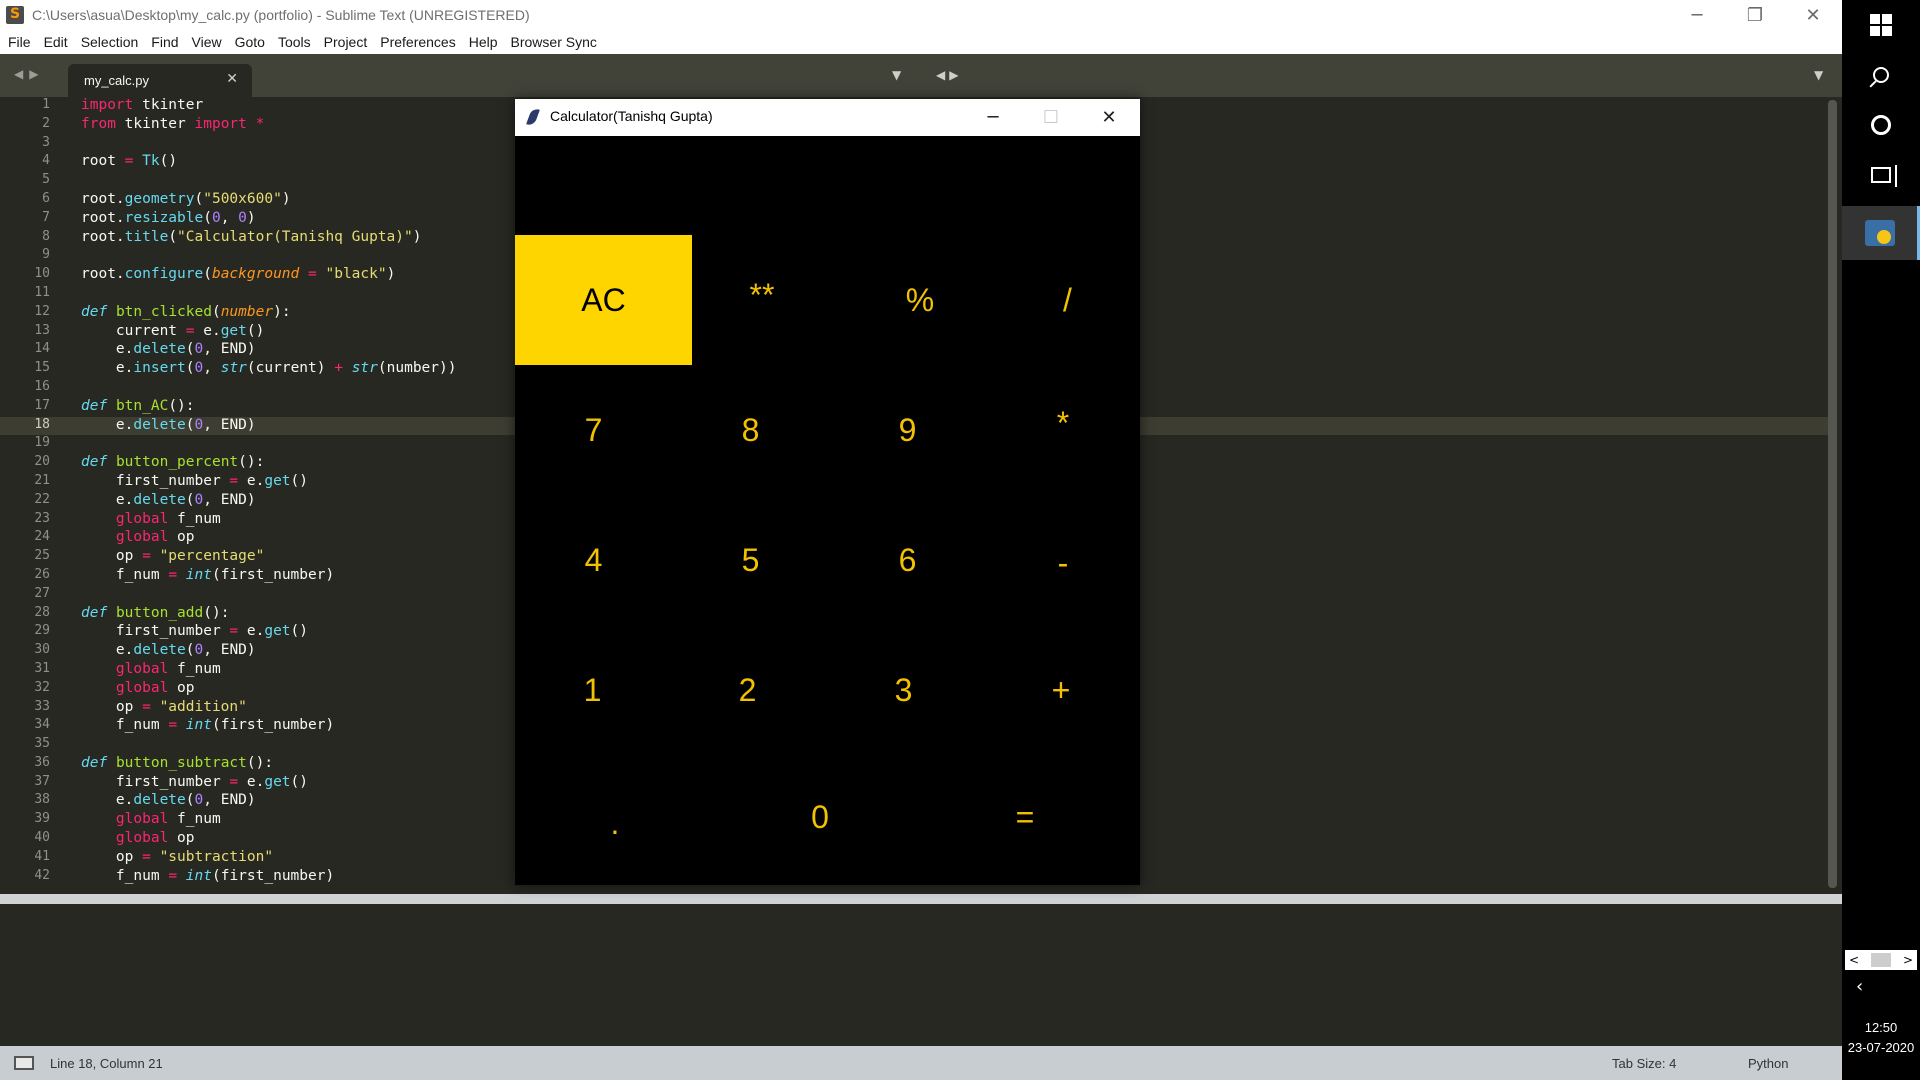 The height and width of the screenshot is (1080, 1920). I want to click on line-number: 36, so click(42, 762).